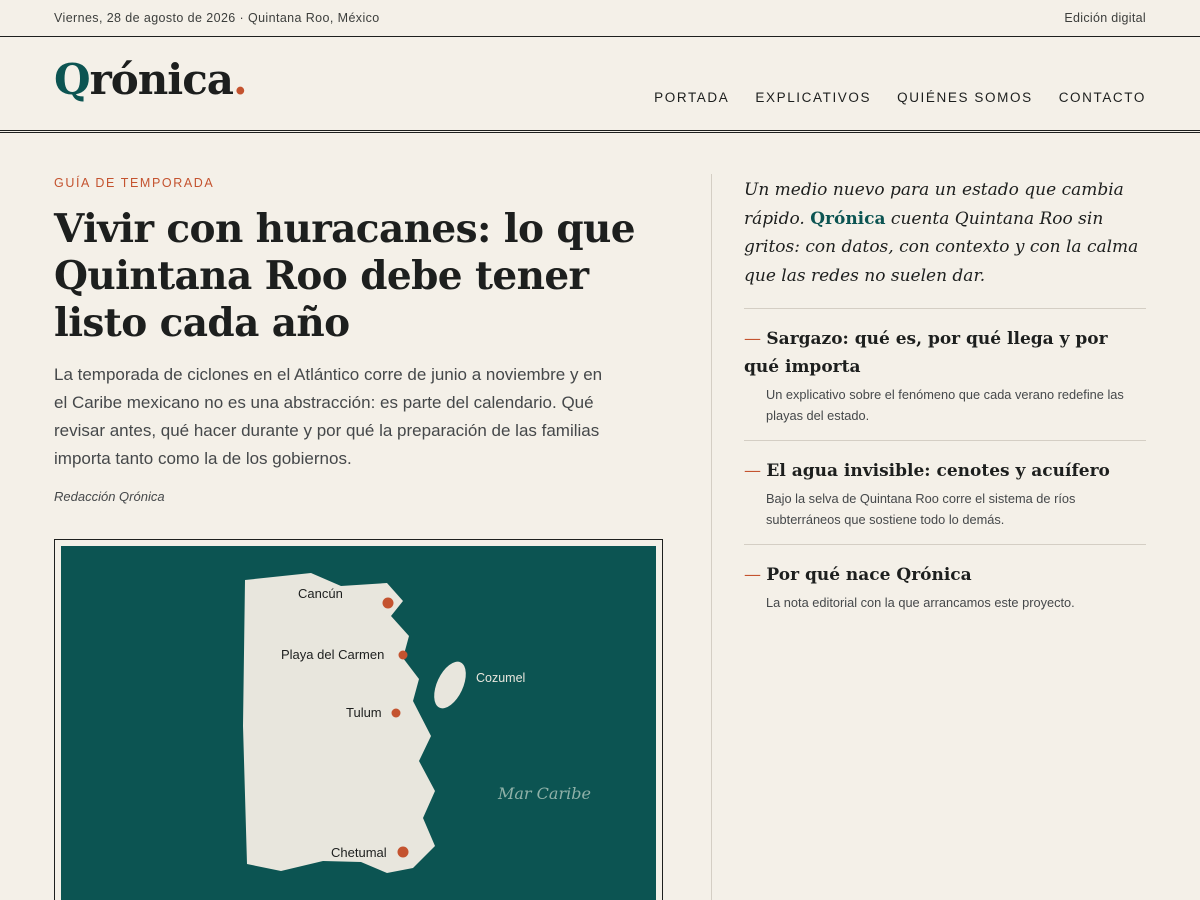 This screenshot has height=900, width=1200. What do you see at coordinates (1102, 97) in the screenshot?
I see `nav-contacto: CONTACTO` at bounding box center [1102, 97].